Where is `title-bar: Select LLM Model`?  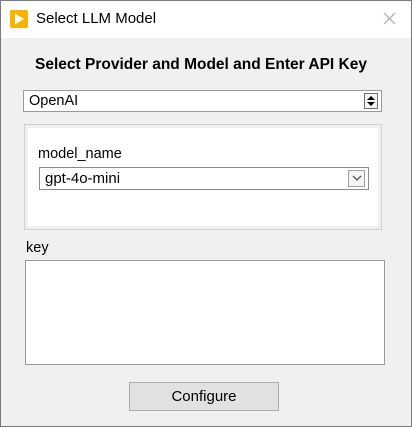 title-bar: Select LLM Model is located at coordinates (206, 19).